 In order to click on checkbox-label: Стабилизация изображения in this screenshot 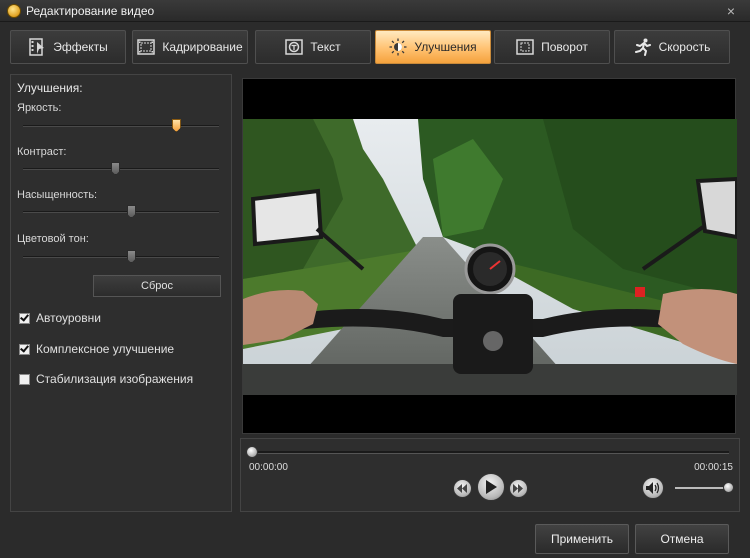, I will do `click(115, 379)`.